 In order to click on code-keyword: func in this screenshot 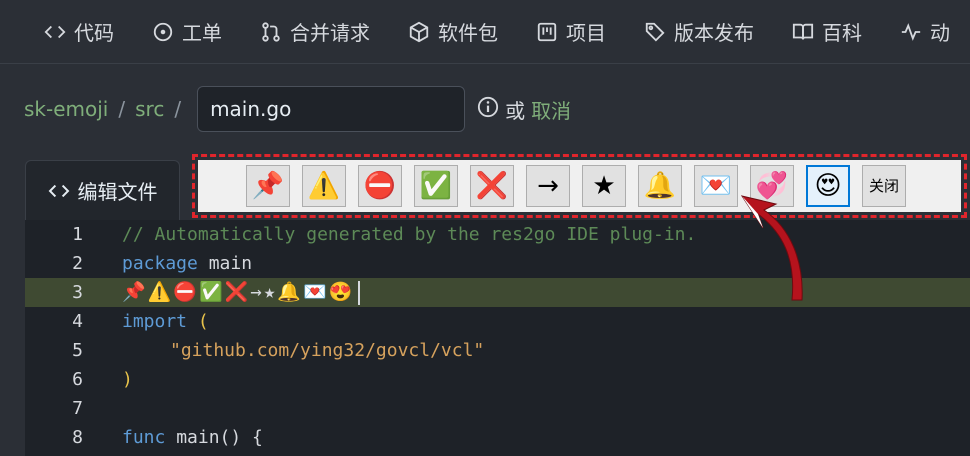, I will do `click(144, 437)`.